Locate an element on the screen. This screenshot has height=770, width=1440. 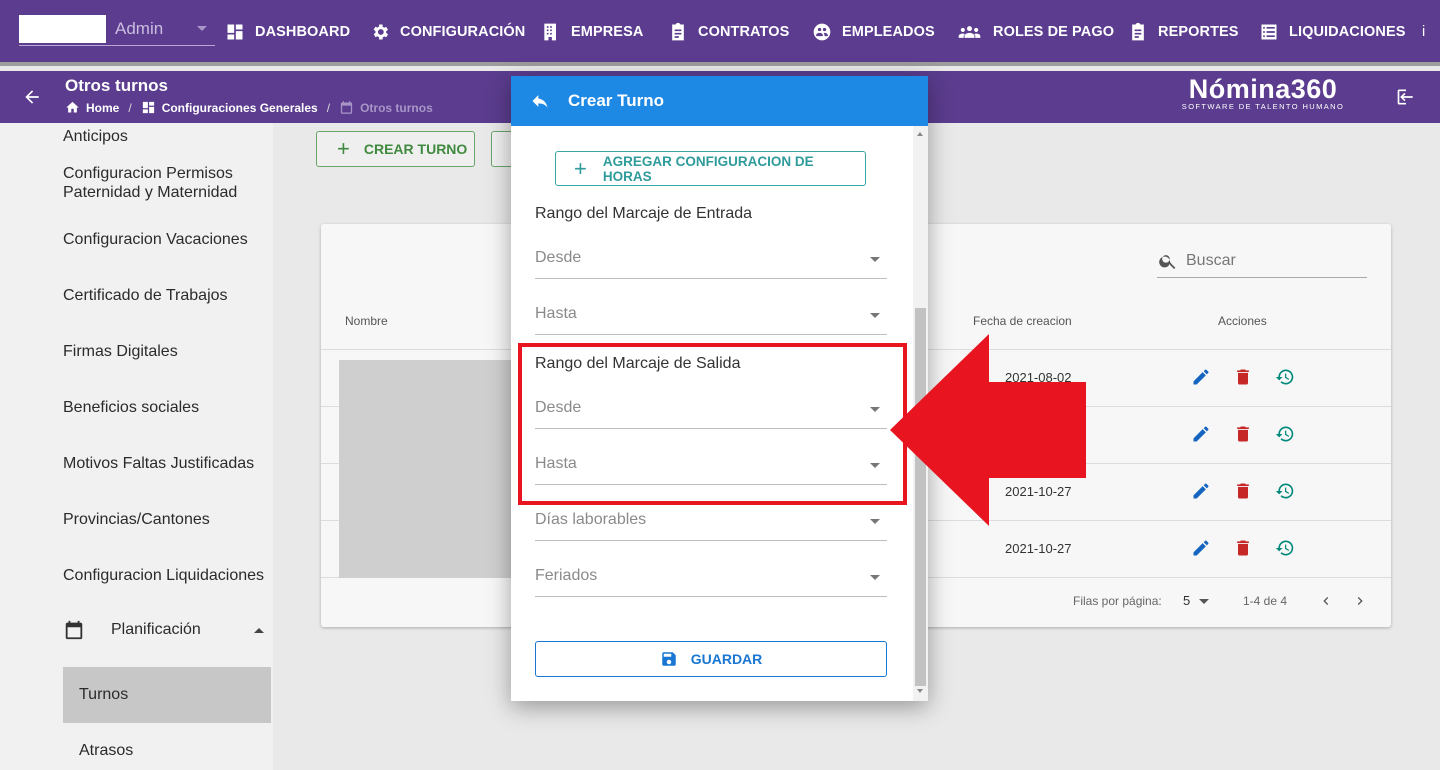
nav-more-indicator: i is located at coordinates (1424, 32).